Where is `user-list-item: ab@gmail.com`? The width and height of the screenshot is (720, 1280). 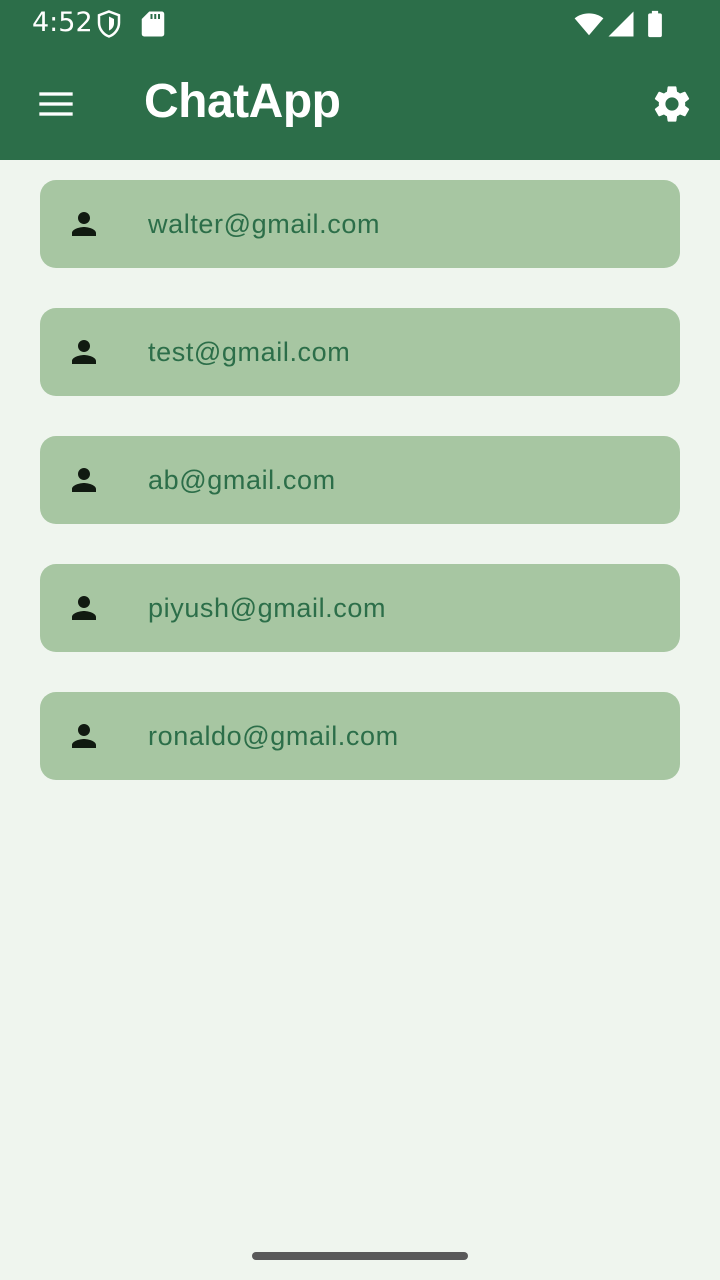
user-list-item: ab@gmail.com is located at coordinates (360, 480).